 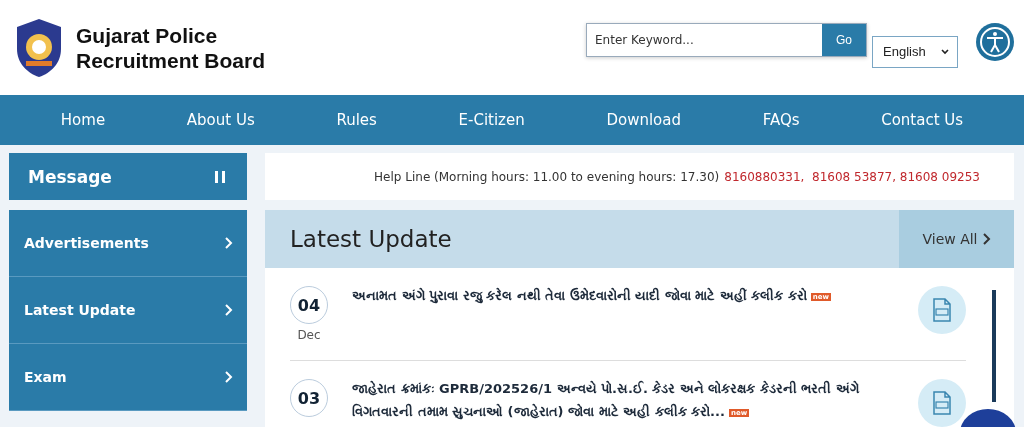 I want to click on sidebar-item: Advertisements, so click(x=128, y=243).